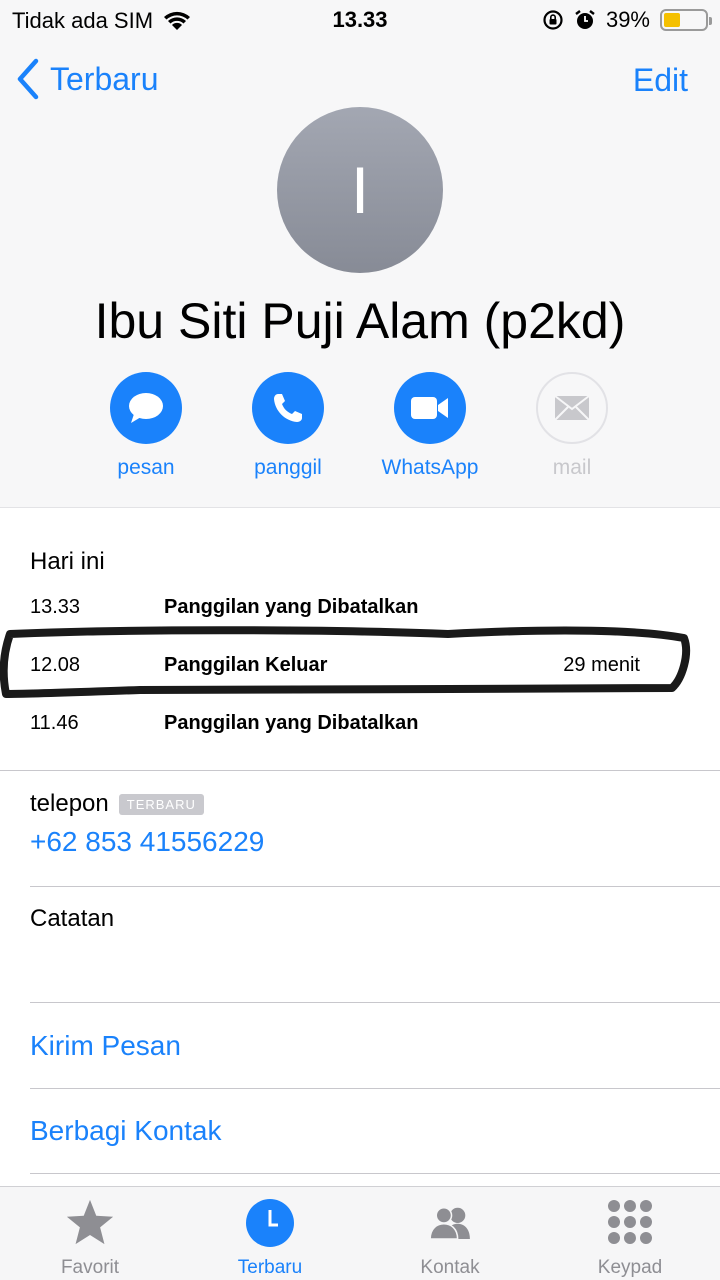  What do you see at coordinates (672, 20) in the screenshot?
I see `battery-level-fill` at bounding box center [672, 20].